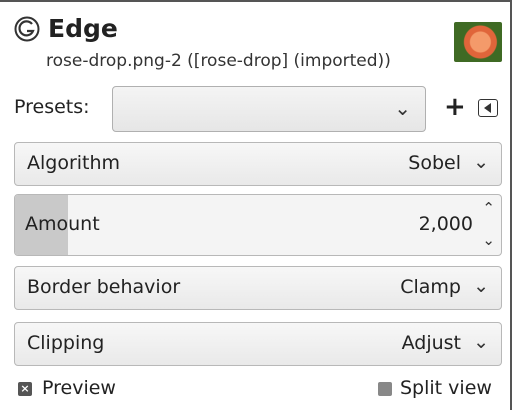 The image size is (512, 410). What do you see at coordinates (446, 388) in the screenshot?
I see `split-view-label: Split view` at bounding box center [446, 388].